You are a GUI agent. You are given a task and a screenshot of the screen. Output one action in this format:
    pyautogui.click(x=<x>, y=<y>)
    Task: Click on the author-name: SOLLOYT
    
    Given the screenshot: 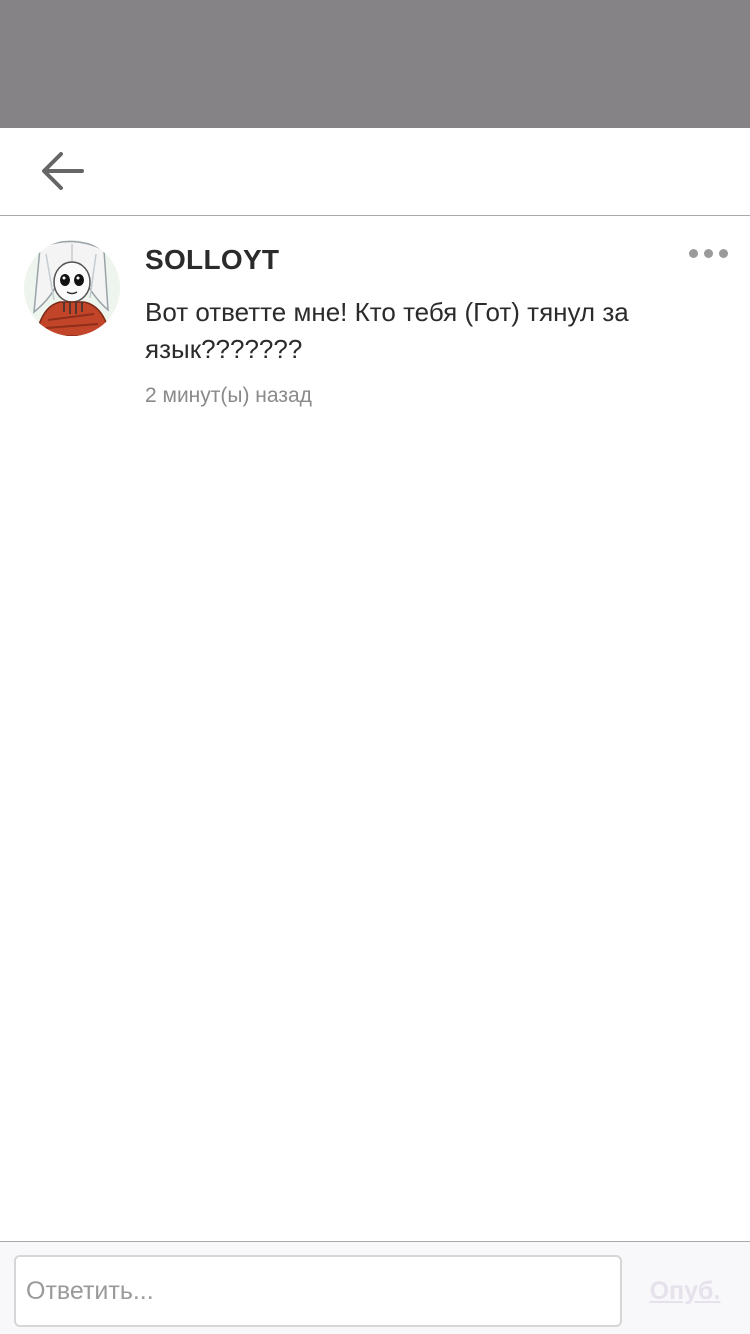 What is the action you would take?
    pyautogui.click(x=212, y=260)
    